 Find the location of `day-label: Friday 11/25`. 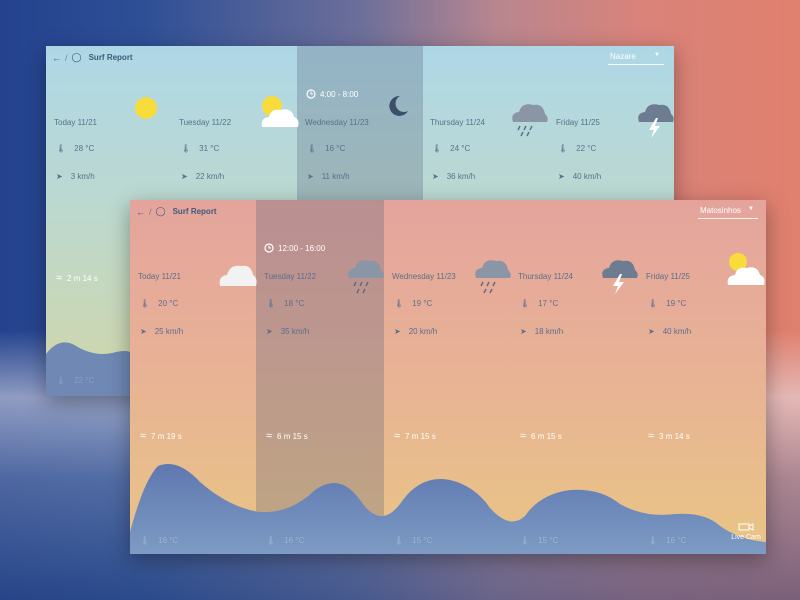

day-label: Friday 11/25 is located at coordinates (578, 122).